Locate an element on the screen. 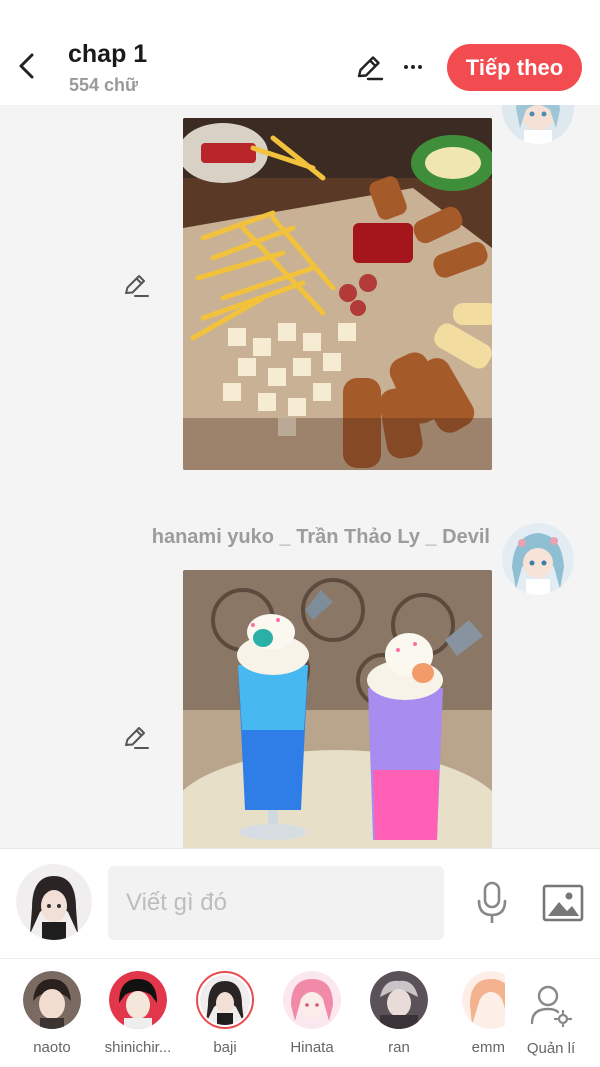 The image size is (600, 1067). composer-bar: Viết gì đó is located at coordinates (300, 903).